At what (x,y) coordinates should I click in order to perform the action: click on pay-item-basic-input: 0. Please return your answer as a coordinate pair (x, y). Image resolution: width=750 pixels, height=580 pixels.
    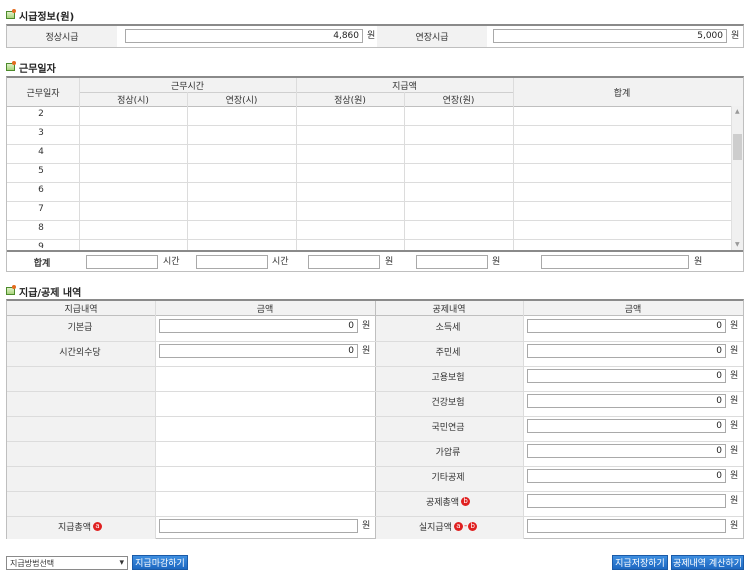
    Looking at the image, I should click on (258, 326).